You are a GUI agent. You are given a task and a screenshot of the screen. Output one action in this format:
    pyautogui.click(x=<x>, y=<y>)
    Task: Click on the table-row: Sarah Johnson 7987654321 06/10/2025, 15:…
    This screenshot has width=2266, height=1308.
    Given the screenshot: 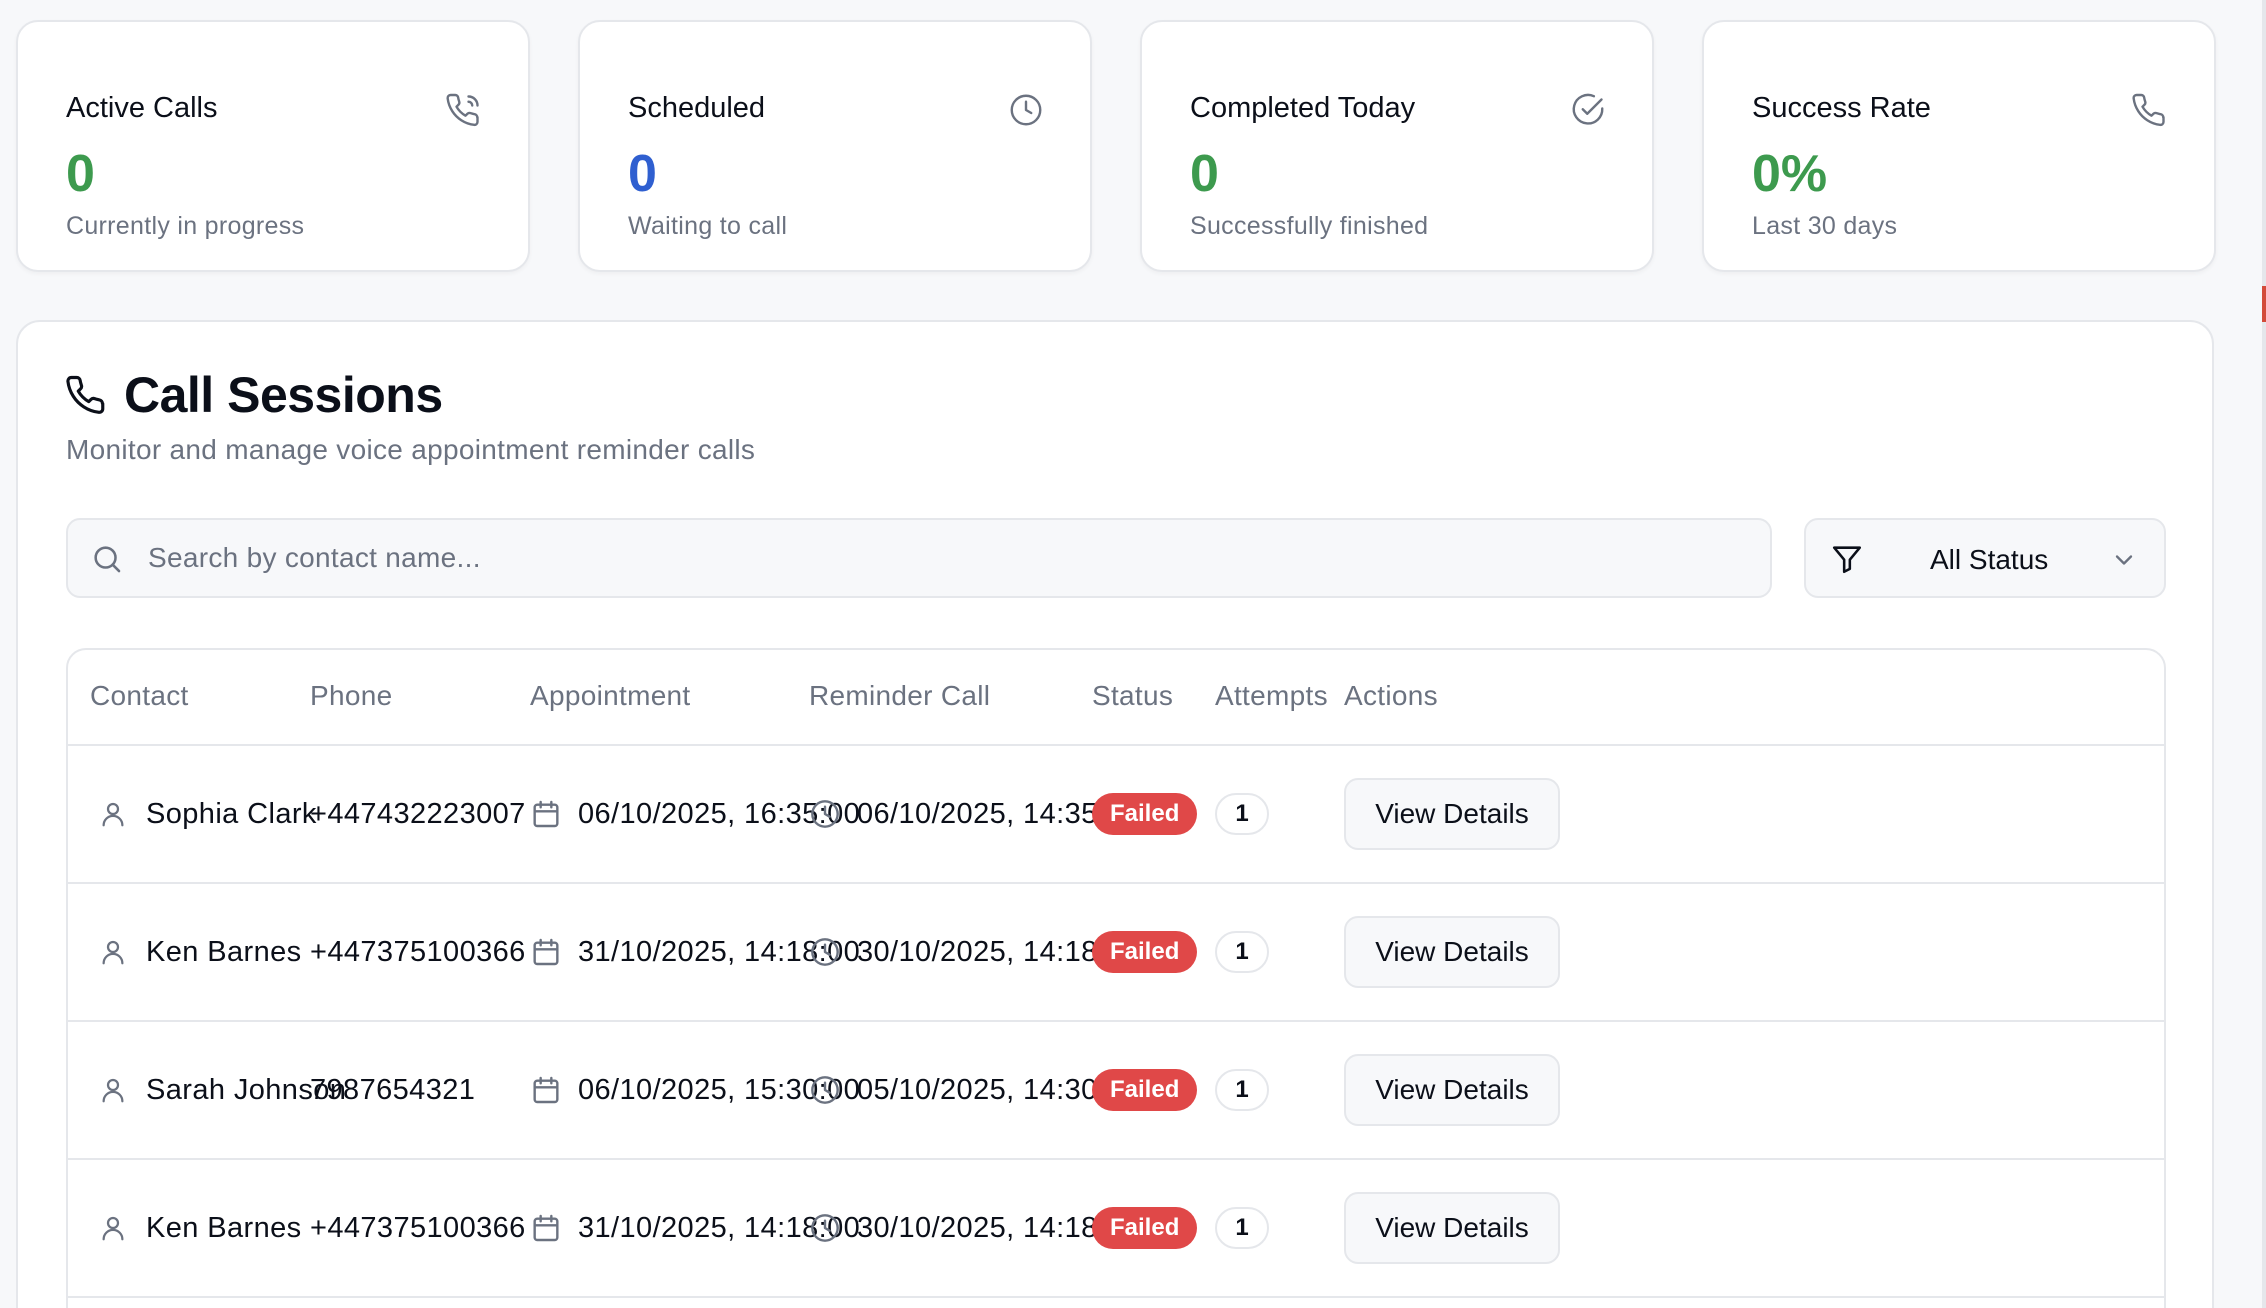 What is the action you would take?
    pyautogui.click(x=1116, y=1091)
    